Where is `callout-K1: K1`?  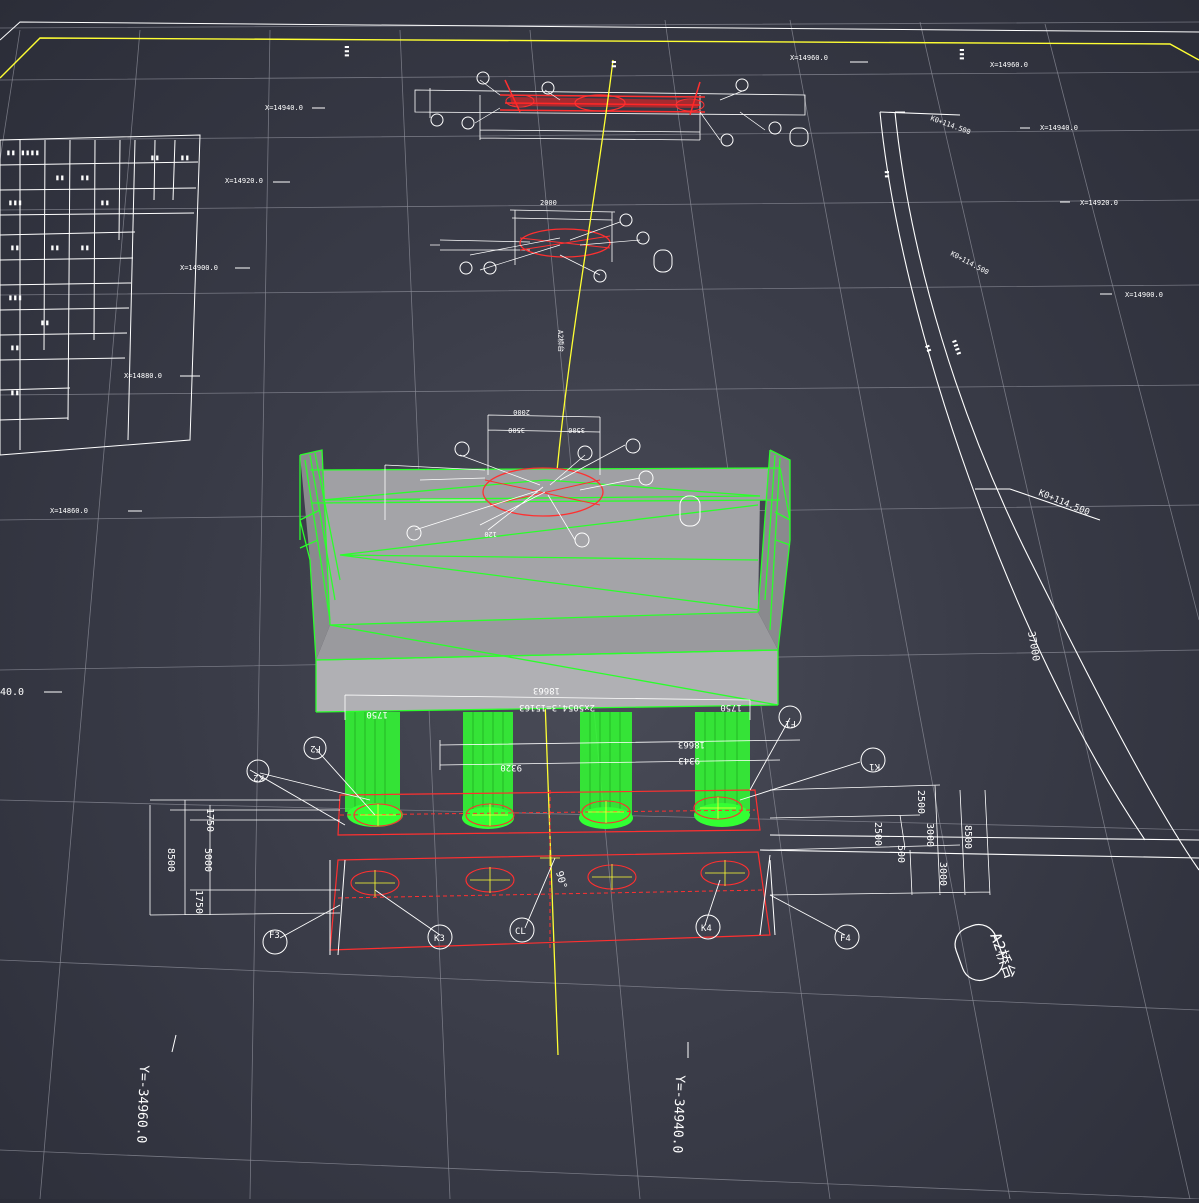
callout-K1: K1 is located at coordinates (873, 760).